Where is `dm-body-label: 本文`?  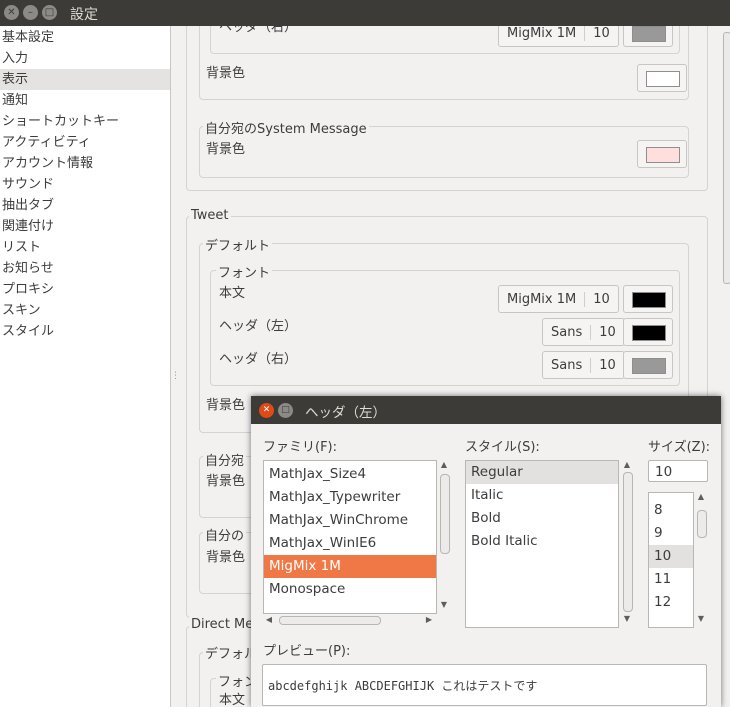
dm-body-label: 本文 is located at coordinates (232, 700).